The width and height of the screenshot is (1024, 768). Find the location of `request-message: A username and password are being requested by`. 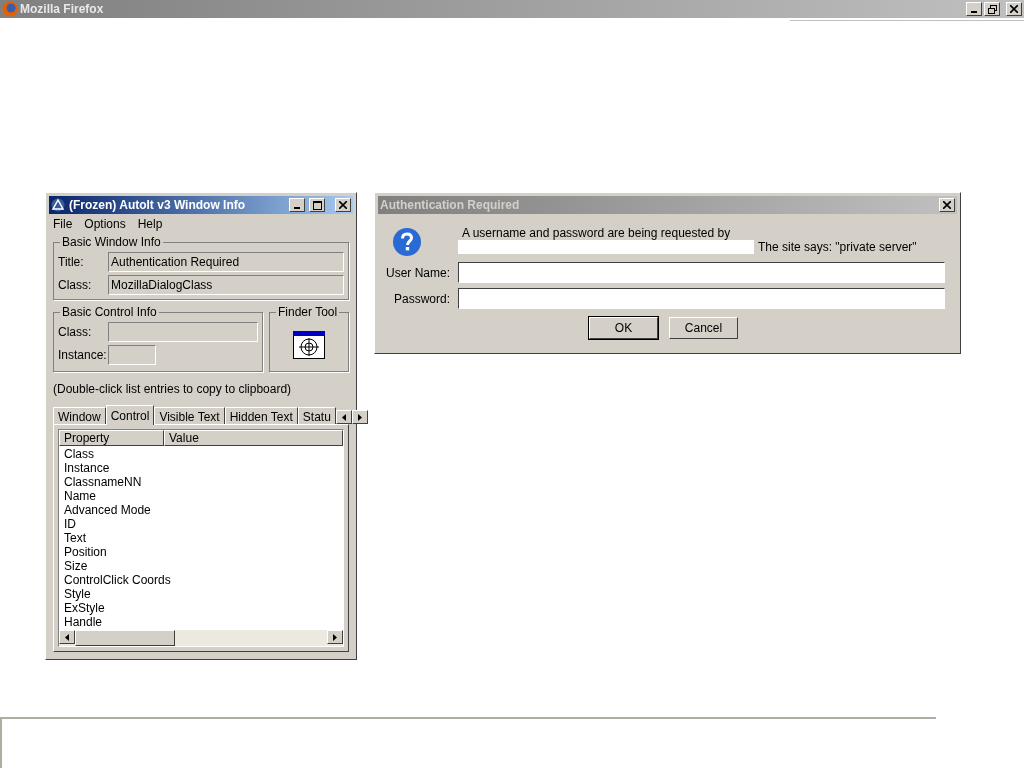

request-message: A username and password are being requested by is located at coordinates (596, 233).